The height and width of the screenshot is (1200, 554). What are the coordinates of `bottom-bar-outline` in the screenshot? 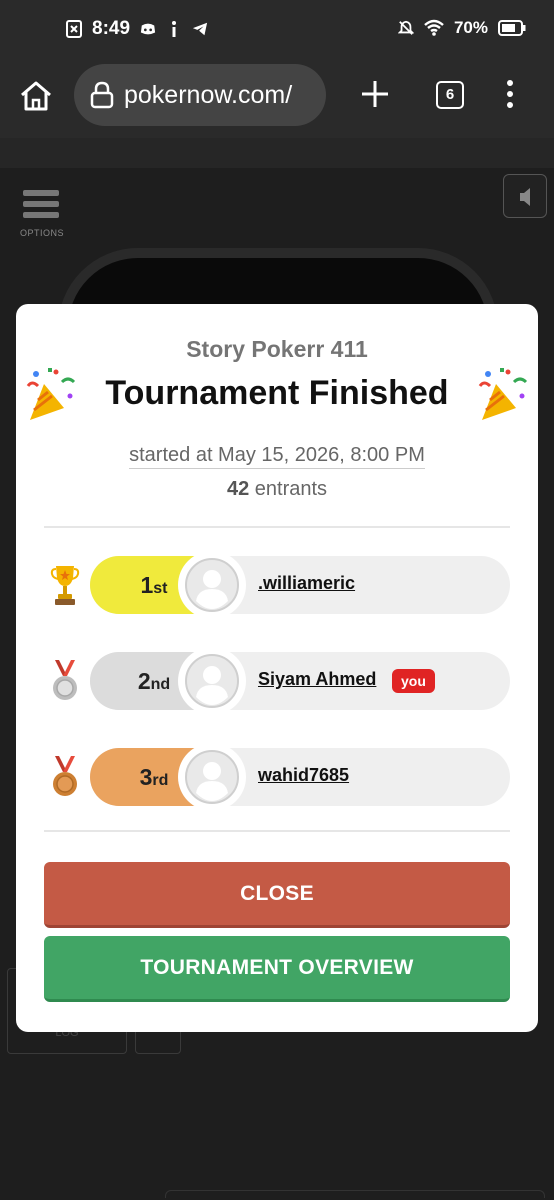 It's located at (355, 1194).